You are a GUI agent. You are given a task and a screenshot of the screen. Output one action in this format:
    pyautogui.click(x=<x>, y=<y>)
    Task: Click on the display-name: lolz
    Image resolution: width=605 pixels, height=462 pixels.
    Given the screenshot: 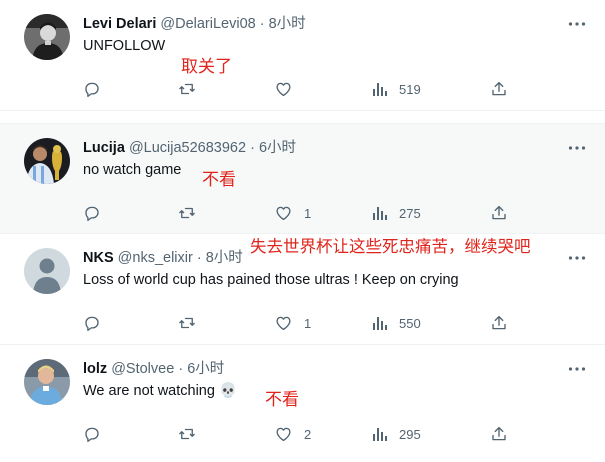 What is the action you would take?
    pyautogui.click(x=95, y=369)
    